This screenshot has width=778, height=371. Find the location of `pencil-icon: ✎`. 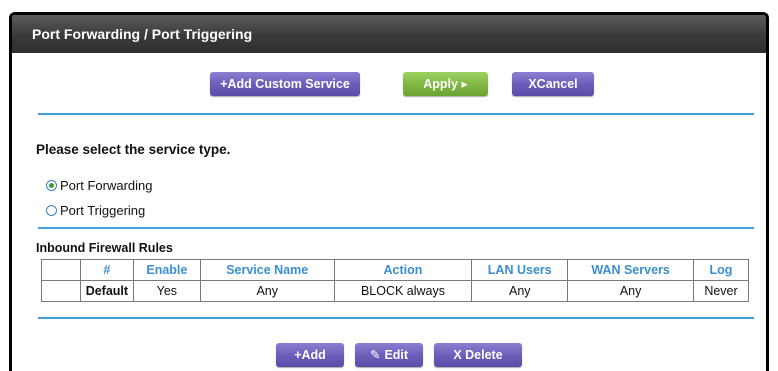

pencil-icon: ✎ is located at coordinates (375, 355).